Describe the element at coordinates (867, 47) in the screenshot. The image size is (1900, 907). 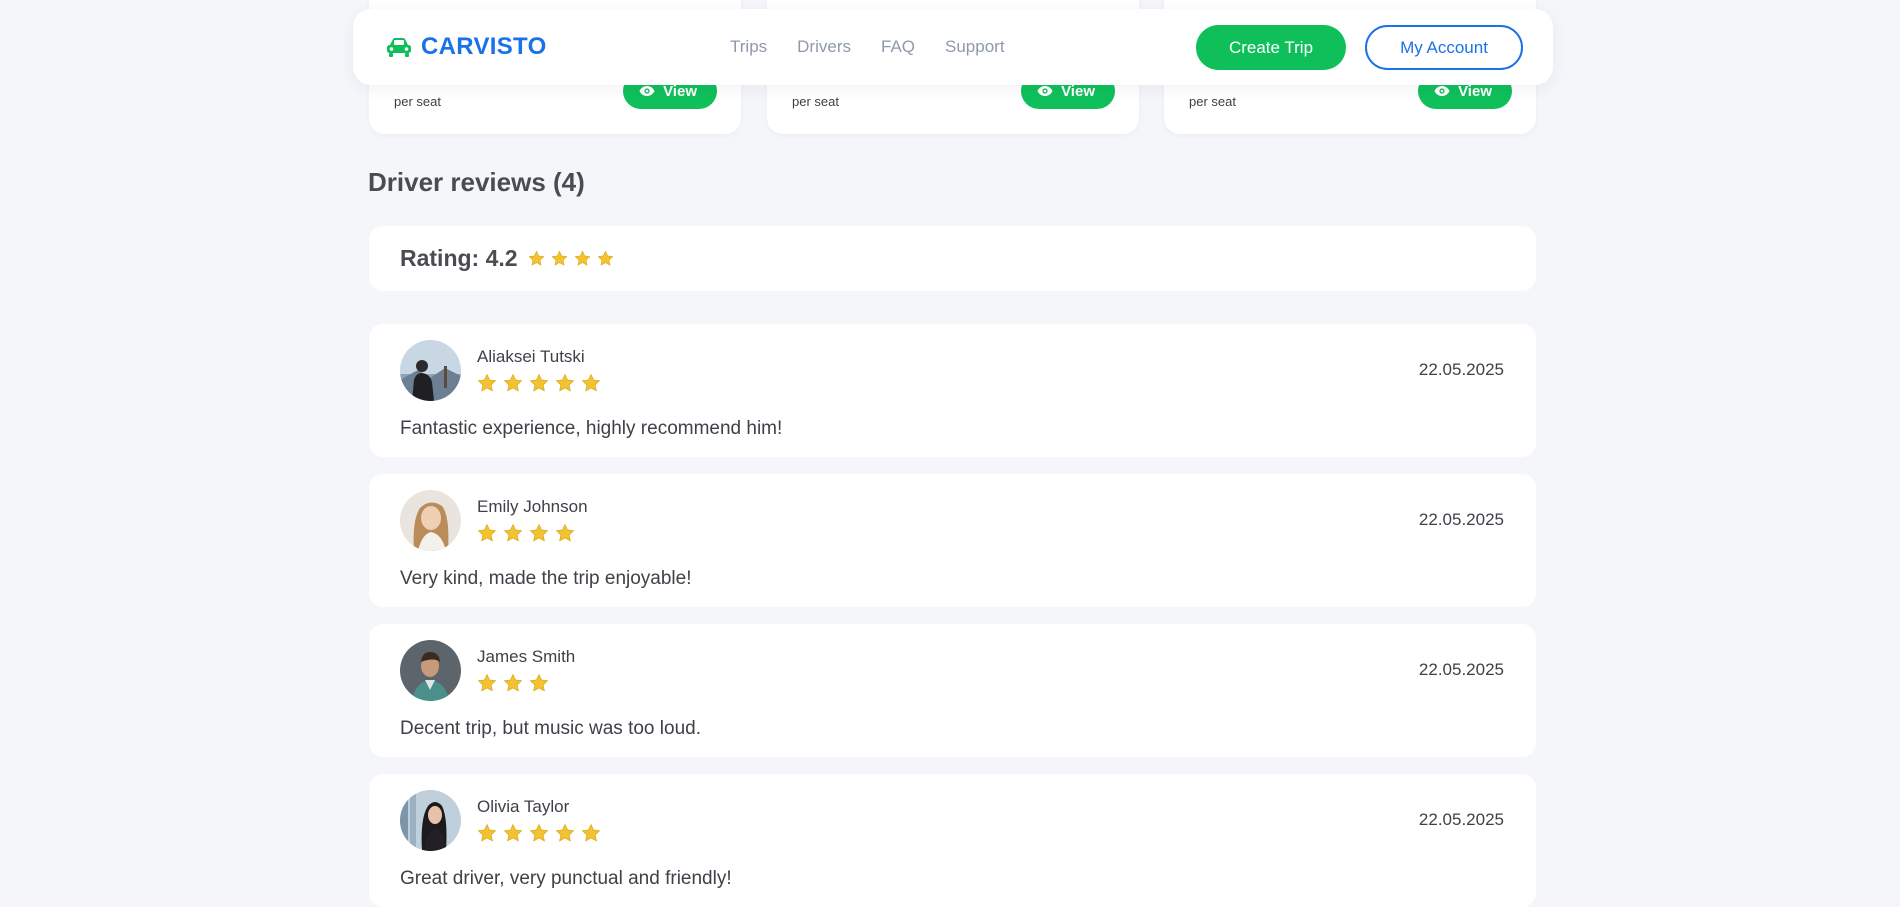
I see `main-nav: Trips Drivers FAQ Support` at that location.